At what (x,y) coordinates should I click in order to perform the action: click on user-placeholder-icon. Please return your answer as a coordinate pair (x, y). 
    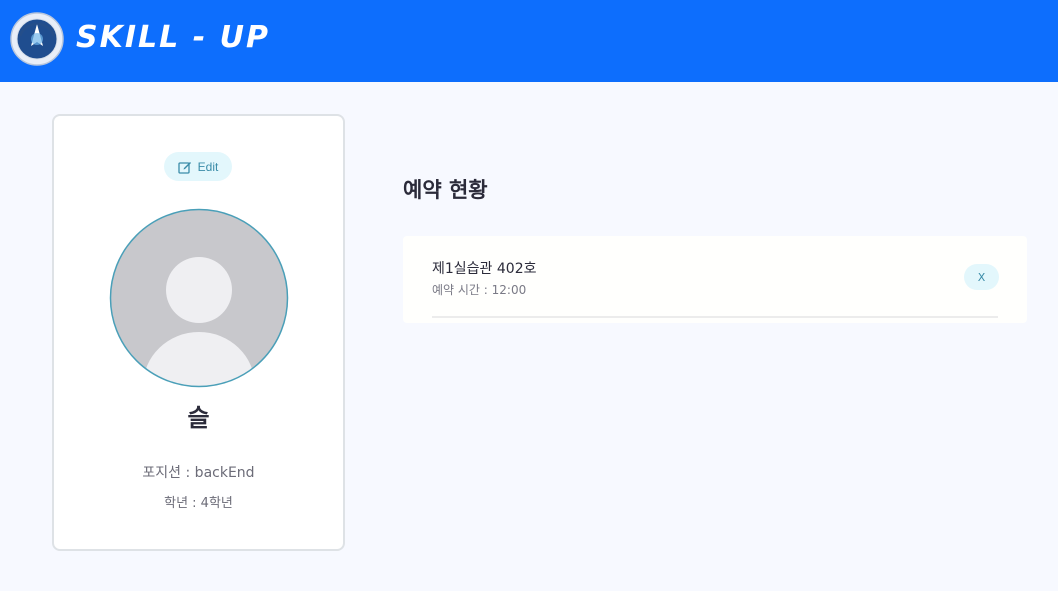
    Looking at the image, I should click on (199, 298).